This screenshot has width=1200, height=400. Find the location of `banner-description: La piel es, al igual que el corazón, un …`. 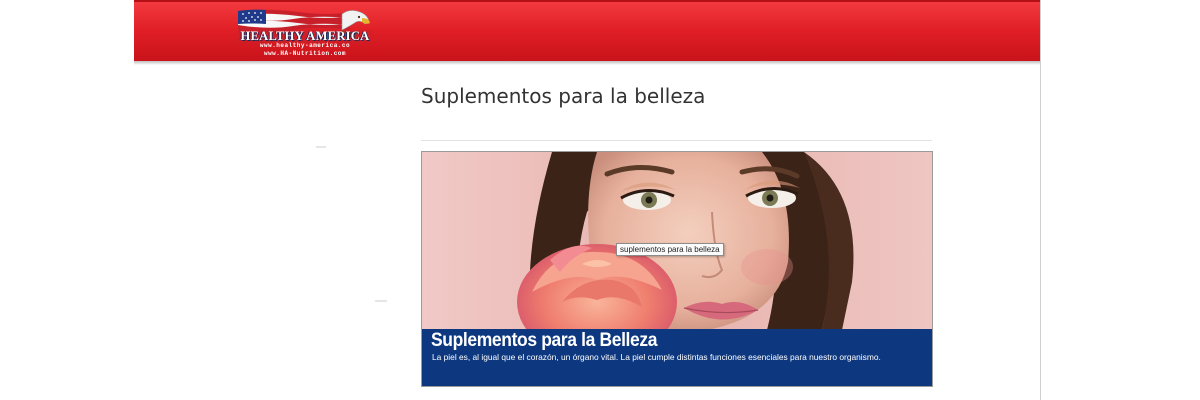

banner-description: La piel es, al igual que el corazón, un … is located at coordinates (656, 357).